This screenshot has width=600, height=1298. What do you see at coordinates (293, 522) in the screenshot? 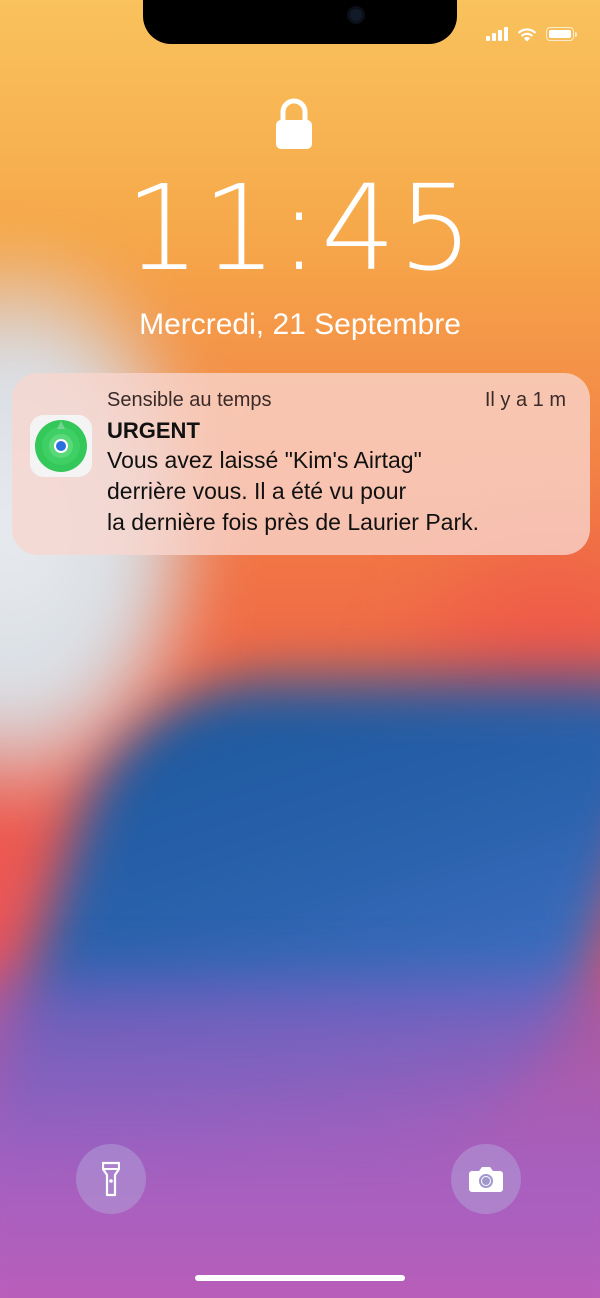
I see `notification-body-line: la dernière fois près de Laurier Park.` at bounding box center [293, 522].